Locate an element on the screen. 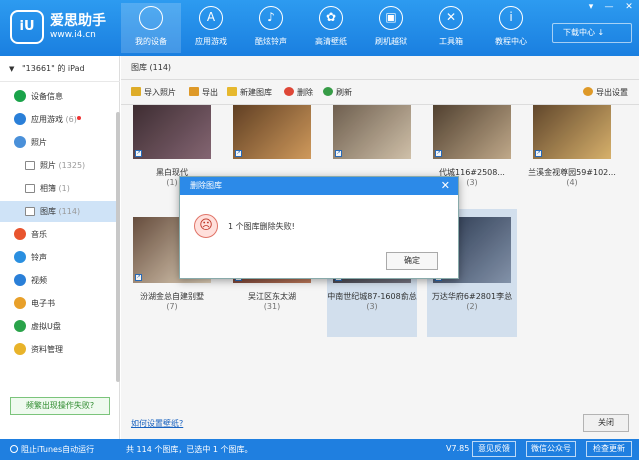  delete-library-dialog: 删除图库 ✕ ☹ 1 个图库删除失败! 确定 is located at coordinates (319, 227).